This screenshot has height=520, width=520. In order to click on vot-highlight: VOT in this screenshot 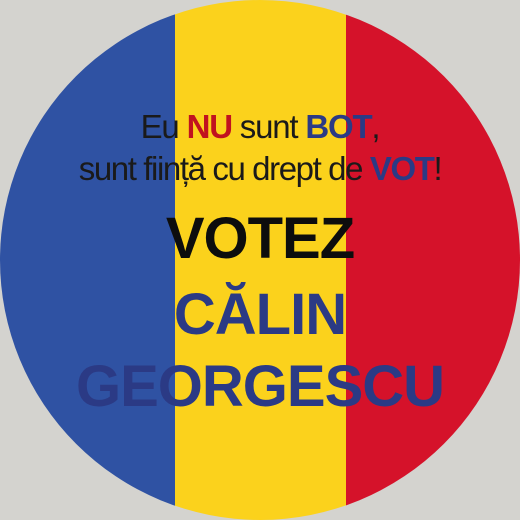, I will do `click(402, 168)`.